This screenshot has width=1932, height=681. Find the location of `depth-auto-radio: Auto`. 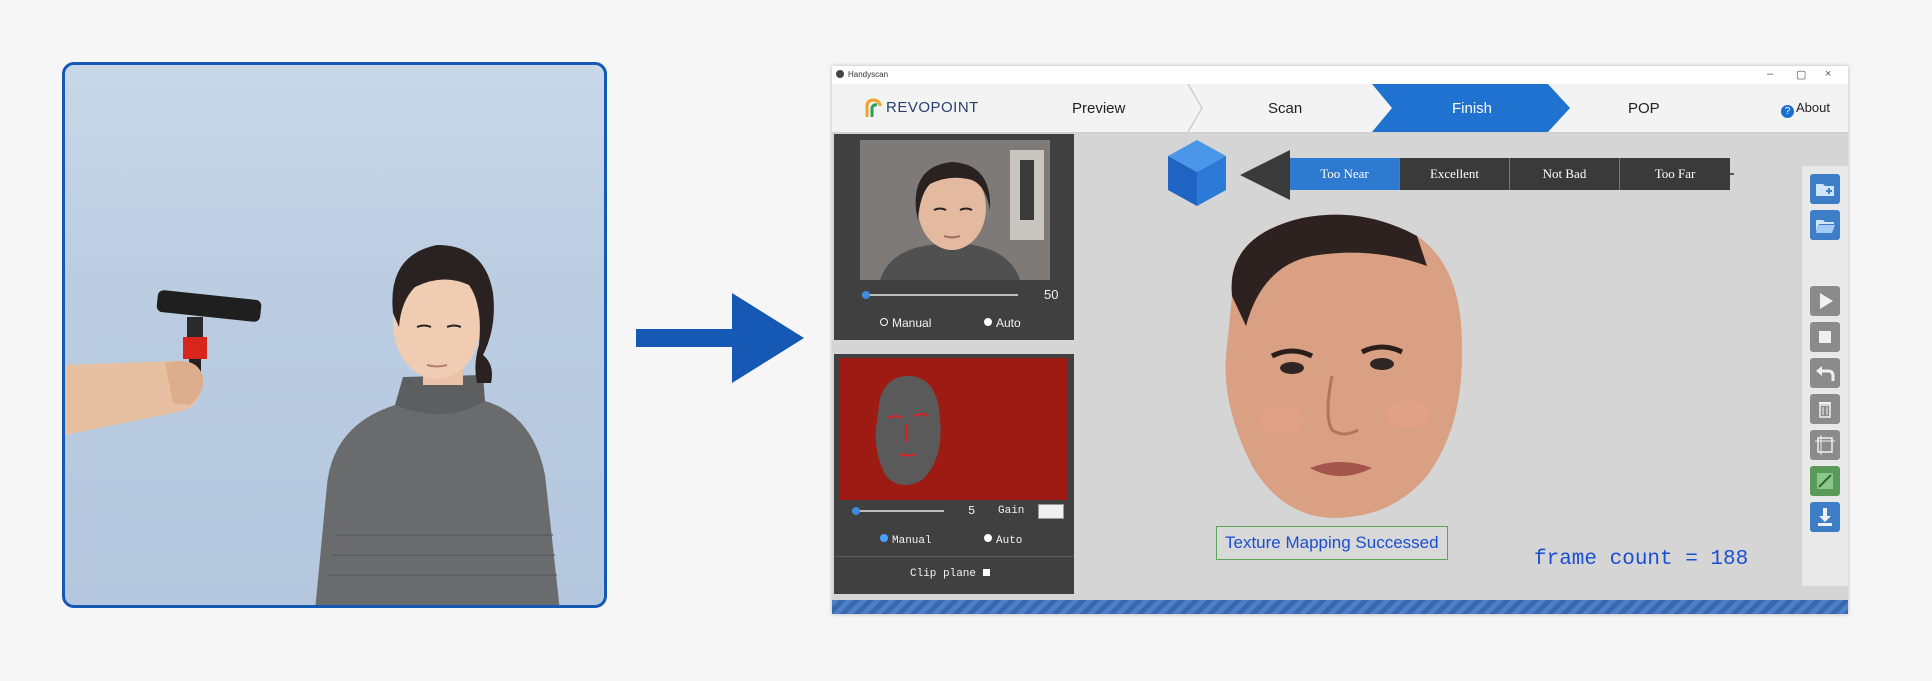

depth-auto-radio: Auto is located at coordinates (1003, 540).